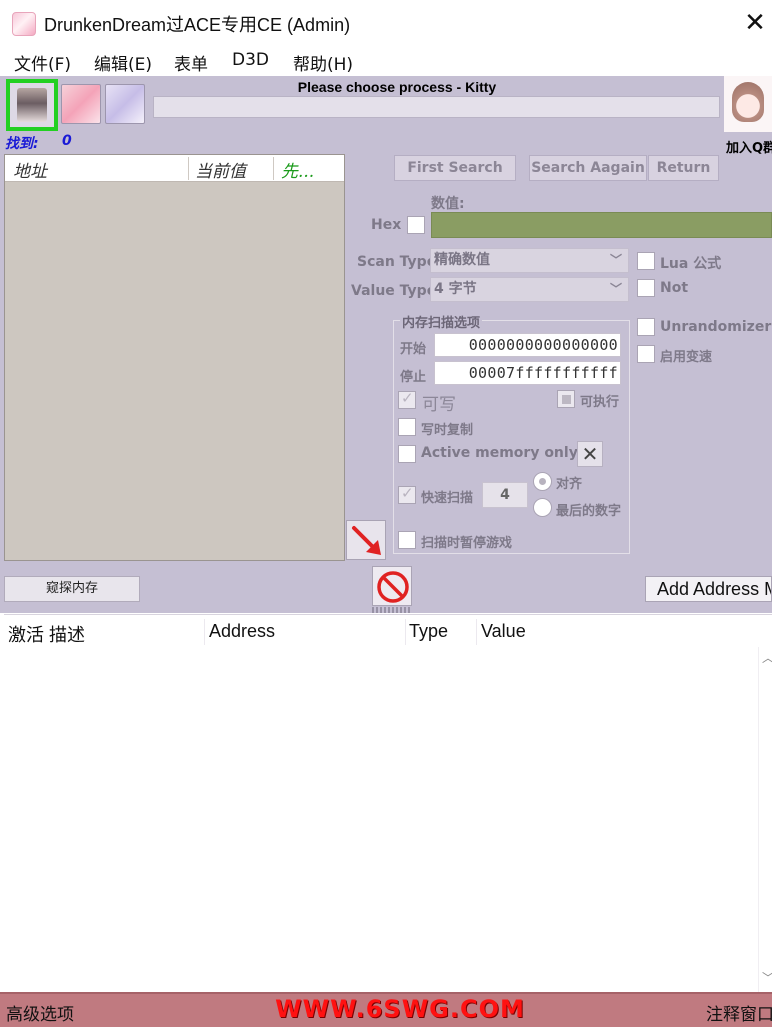 This screenshot has width=772, height=1027. What do you see at coordinates (588, 168) in the screenshot?
I see `search-again-button: Search Aagain` at bounding box center [588, 168].